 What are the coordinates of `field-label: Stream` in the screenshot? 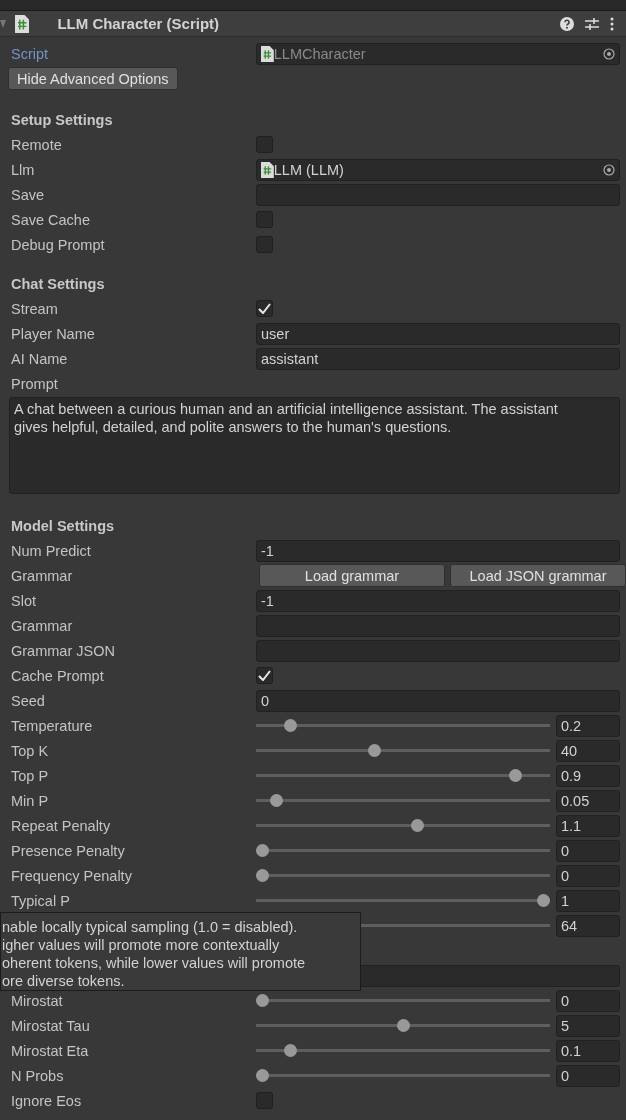 It's located at (35, 308).